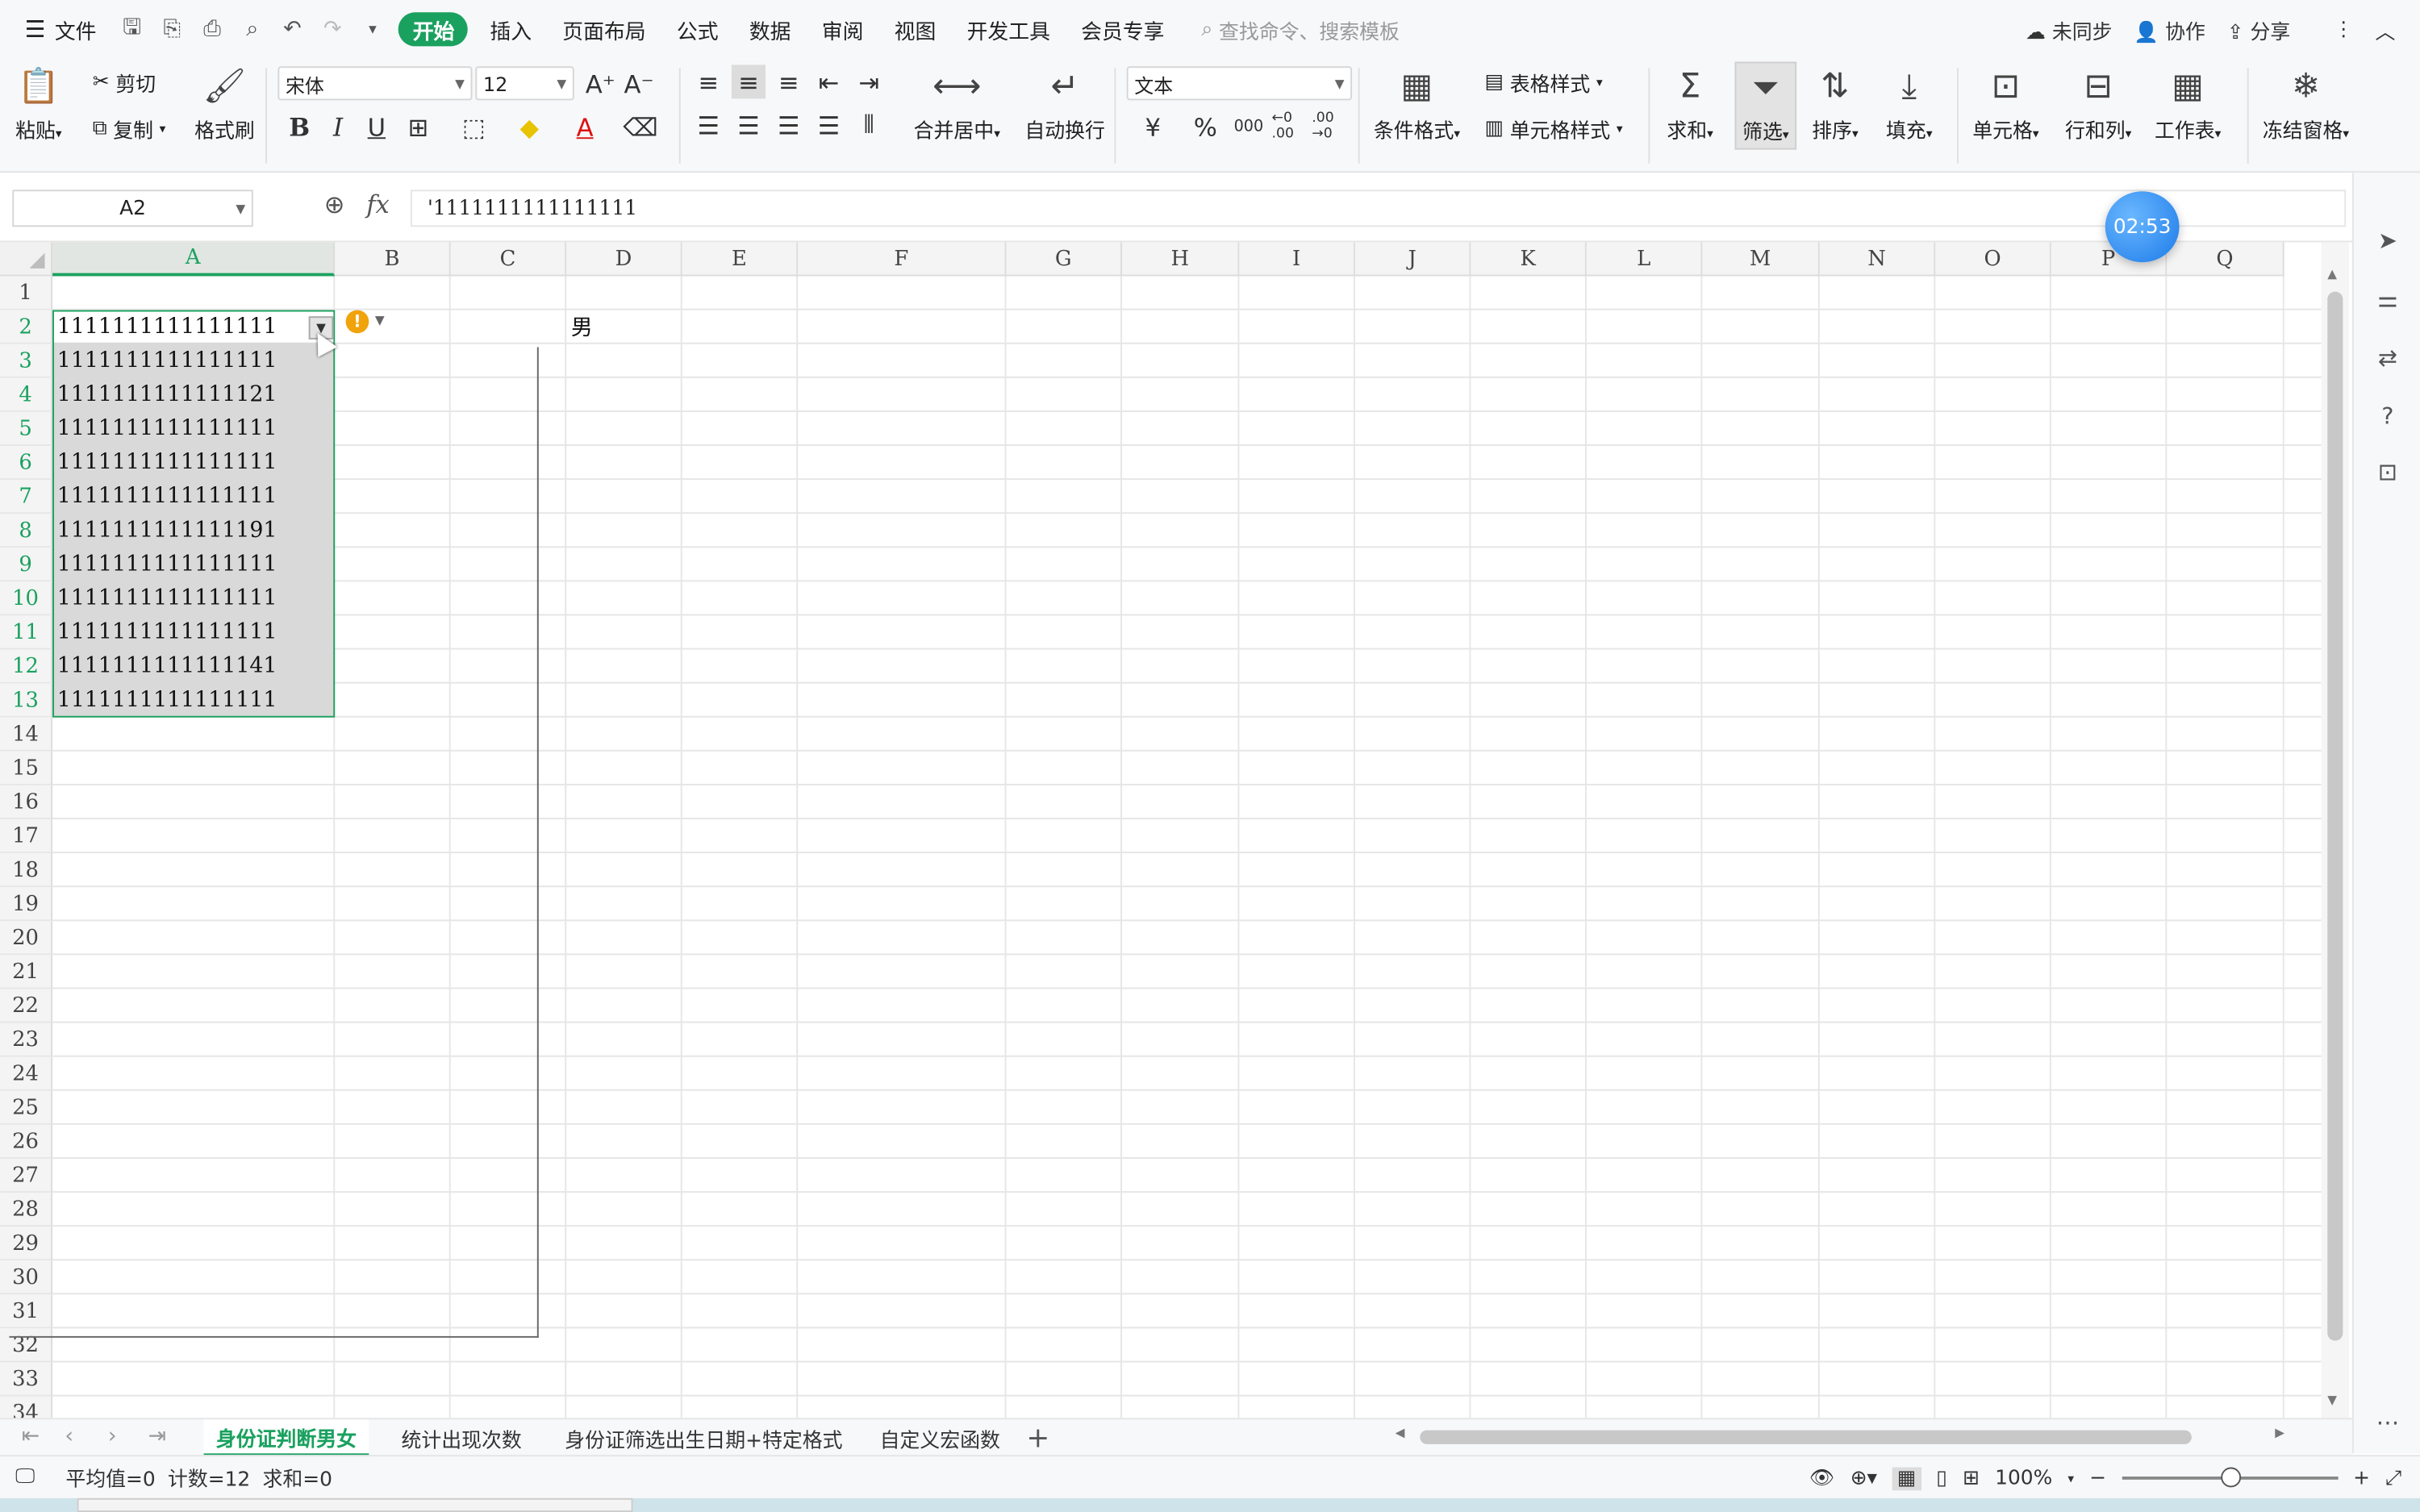 The width and height of the screenshot is (2420, 1512). What do you see at coordinates (1205, 127) in the screenshot?
I see `percent-button: %` at bounding box center [1205, 127].